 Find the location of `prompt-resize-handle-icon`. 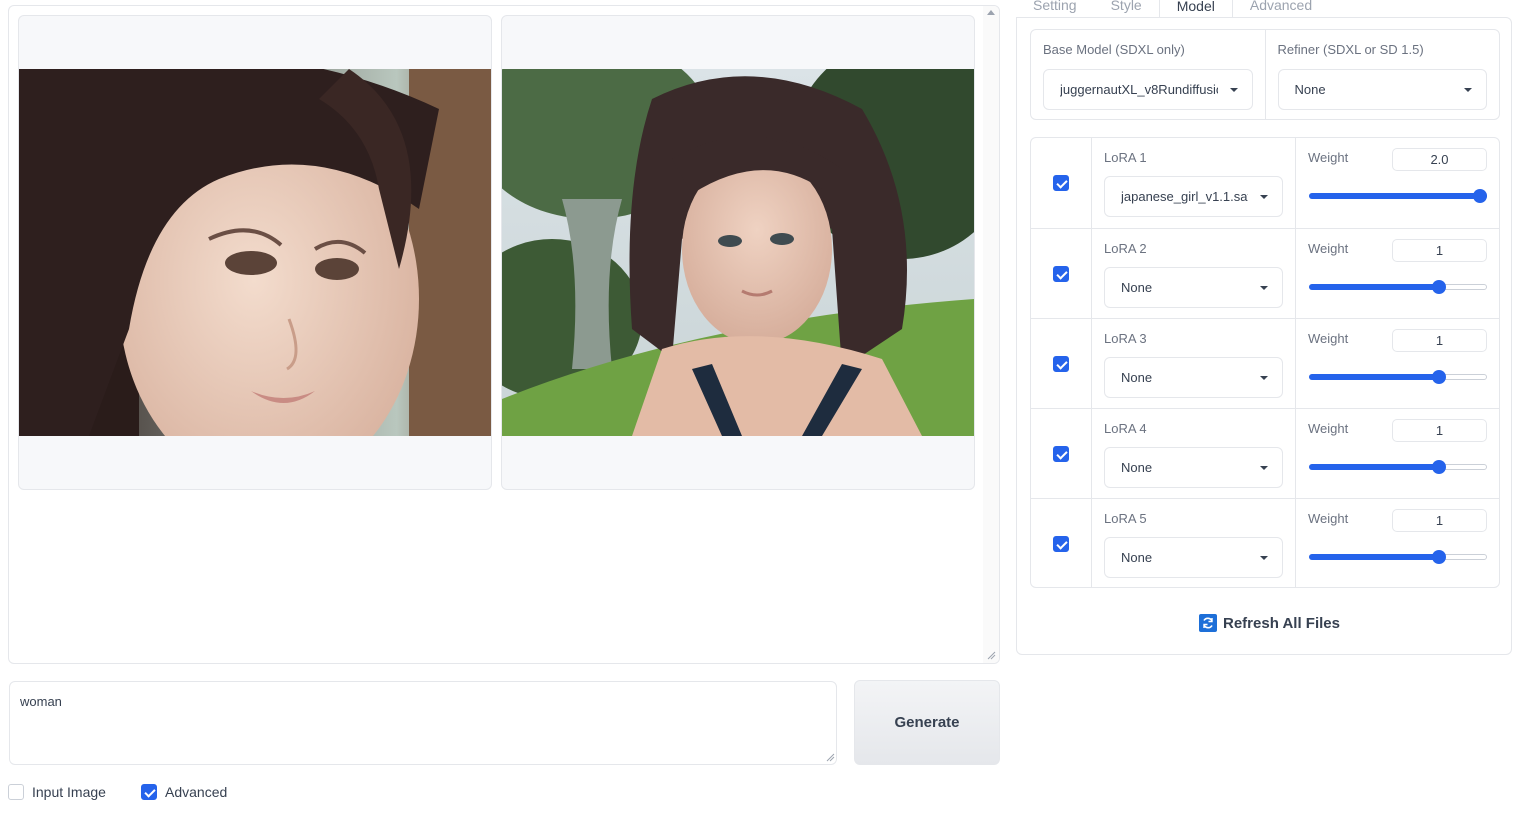

prompt-resize-handle-icon is located at coordinates (830, 757).